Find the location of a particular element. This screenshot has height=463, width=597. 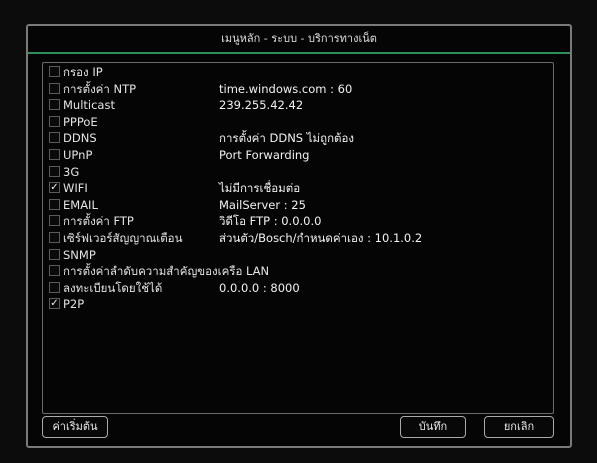

service-label: 3G is located at coordinates (71, 171).